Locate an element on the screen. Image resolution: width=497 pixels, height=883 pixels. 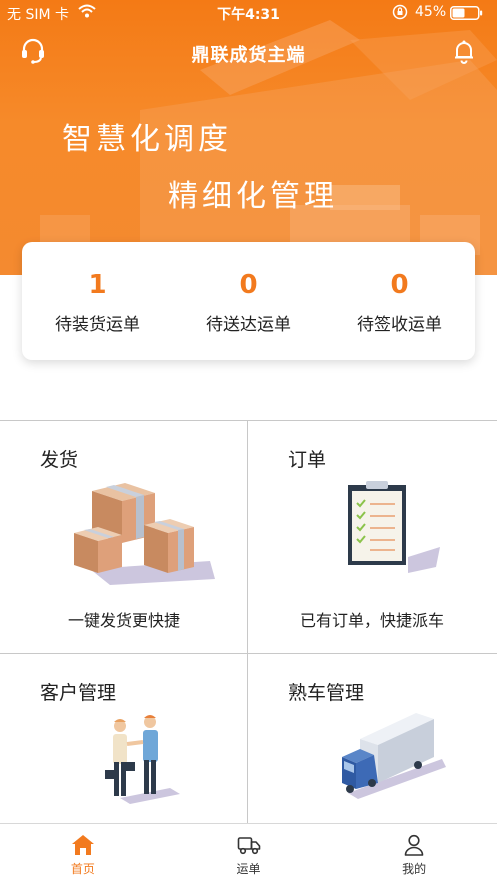
banner-slogan-1: 智慧化调度 is located at coordinates (147, 139).